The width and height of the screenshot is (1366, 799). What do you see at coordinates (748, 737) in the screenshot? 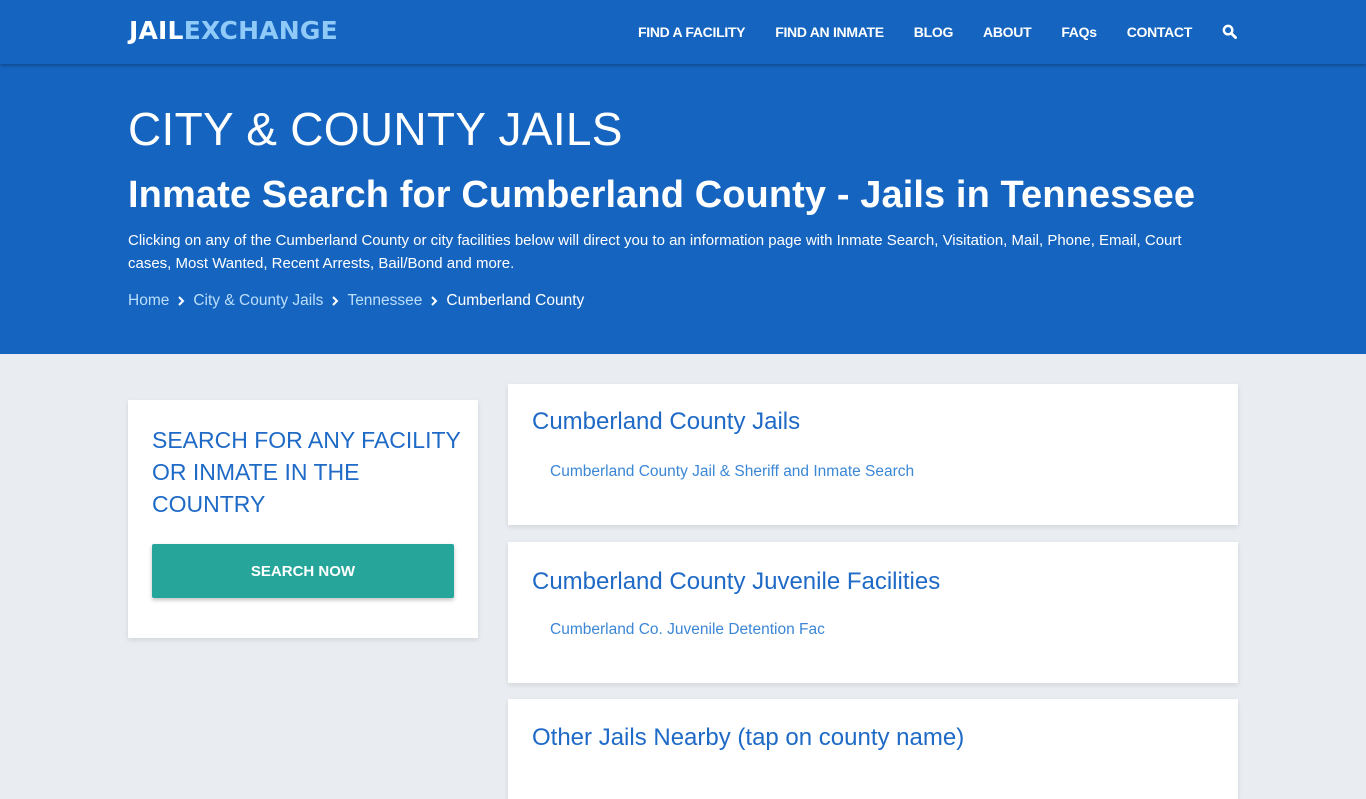
I see `section-title: Other Jails Nearby (tap on county name)` at bounding box center [748, 737].